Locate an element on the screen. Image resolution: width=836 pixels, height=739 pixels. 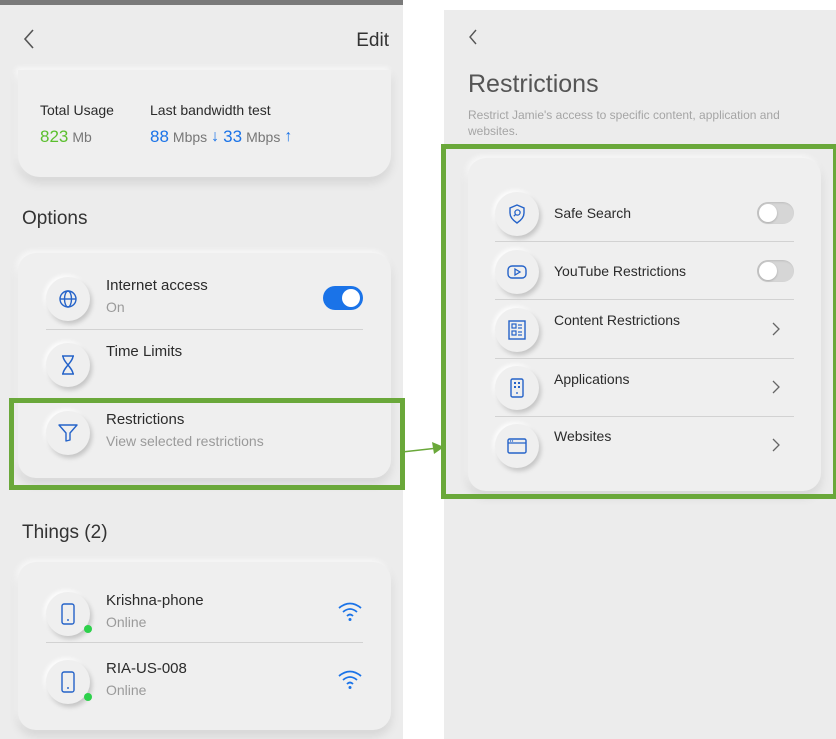
download-speed: 88 is located at coordinates (159, 136).